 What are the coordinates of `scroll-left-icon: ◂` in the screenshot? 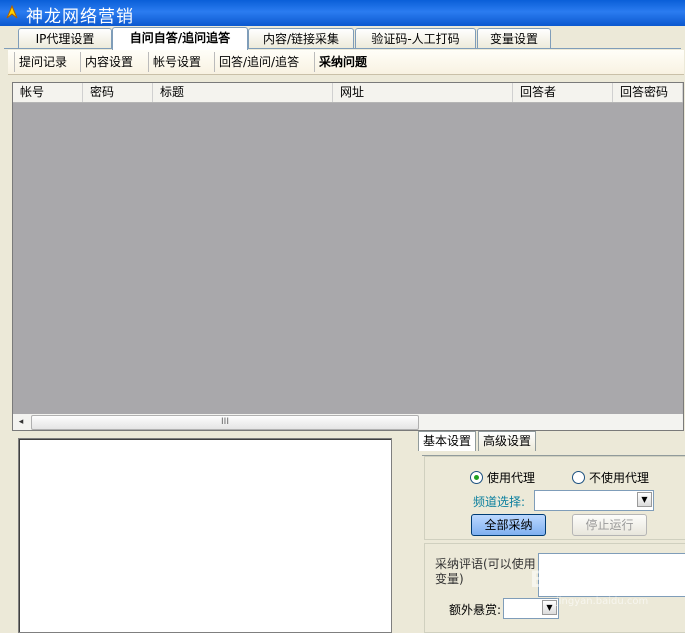 It's located at (21, 422).